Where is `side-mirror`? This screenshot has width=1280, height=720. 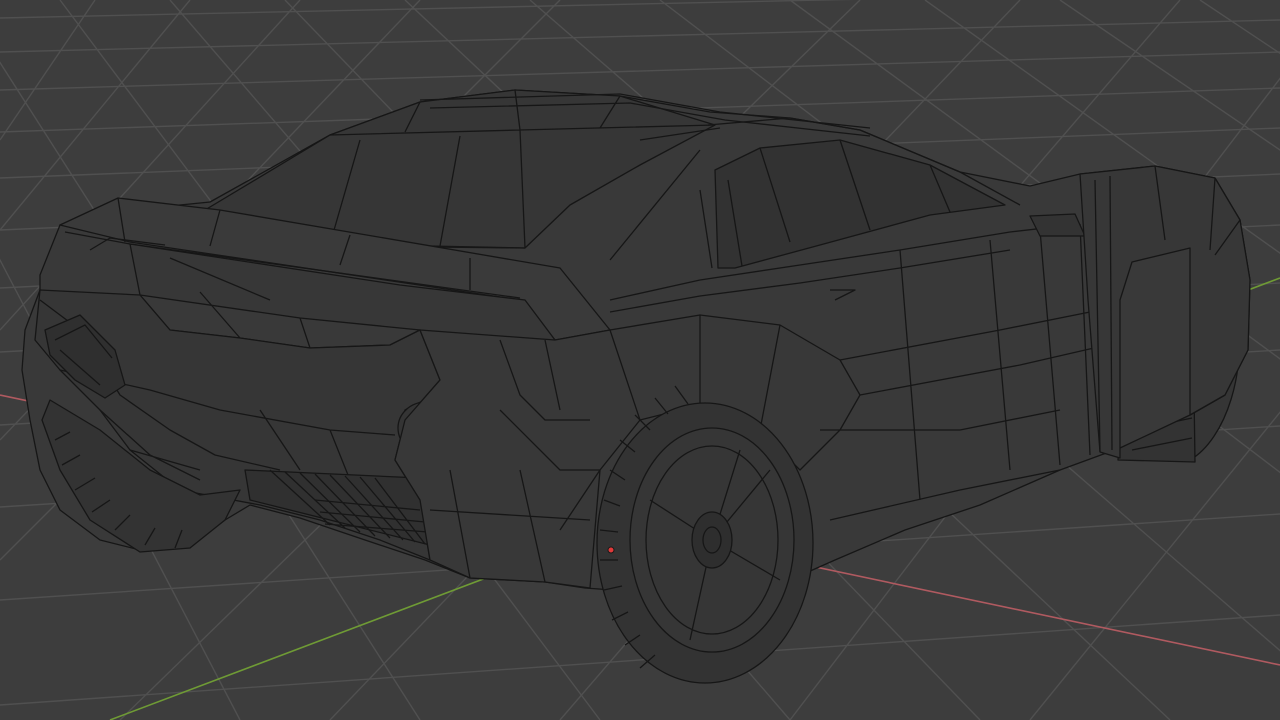
side-mirror is located at coordinates (1057, 225).